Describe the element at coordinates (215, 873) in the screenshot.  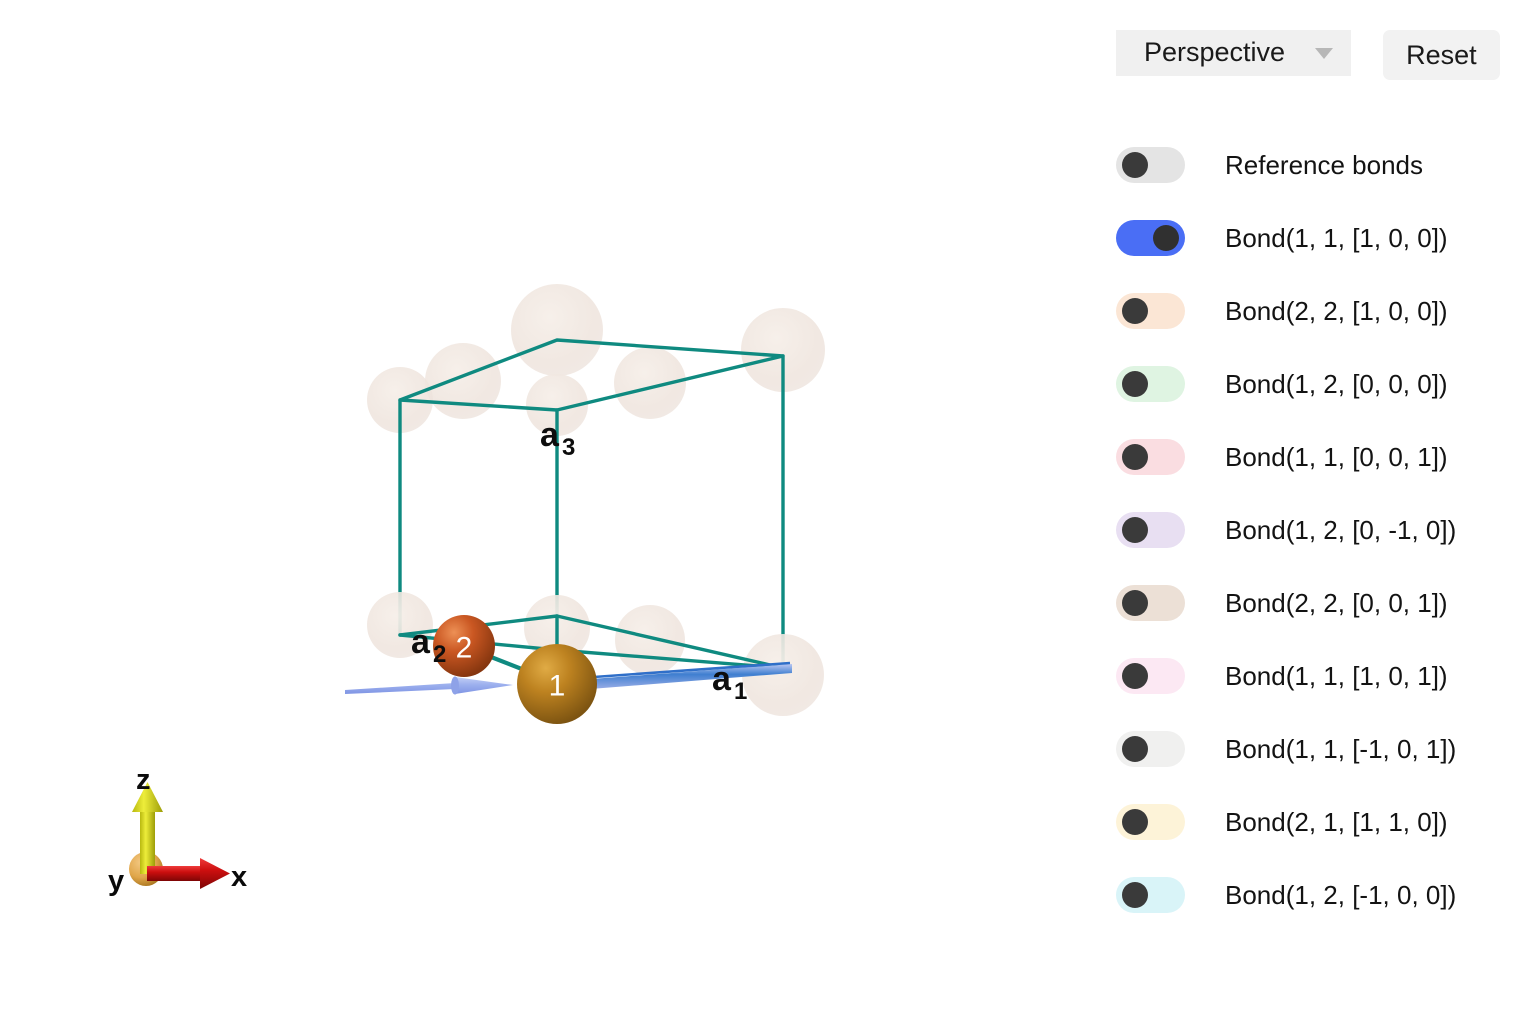
I see `x-axis-head` at that location.